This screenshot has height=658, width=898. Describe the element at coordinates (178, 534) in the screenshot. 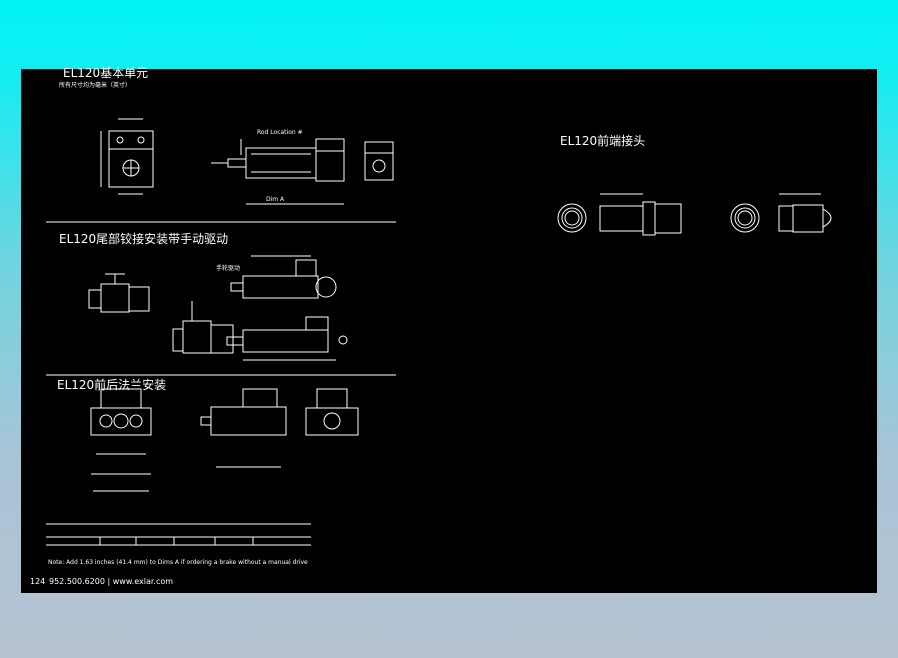

I see `dimension-table` at that location.